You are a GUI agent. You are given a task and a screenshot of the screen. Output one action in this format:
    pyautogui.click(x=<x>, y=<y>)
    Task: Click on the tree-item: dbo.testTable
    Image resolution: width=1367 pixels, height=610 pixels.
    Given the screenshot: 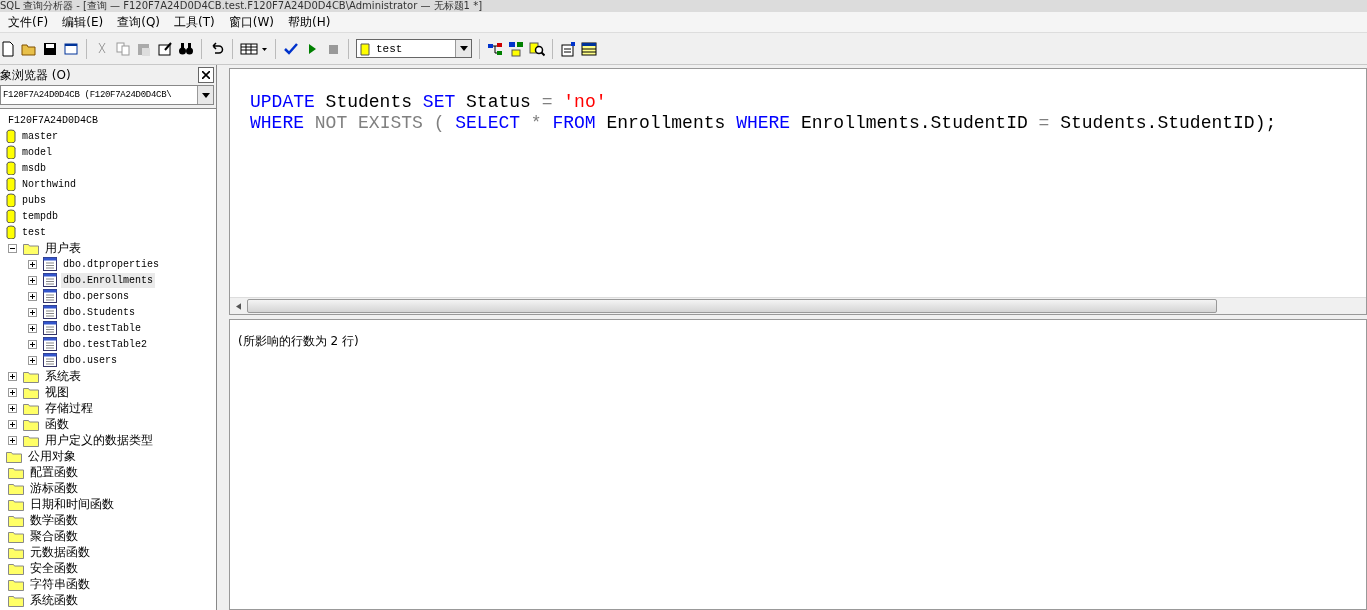 What is the action you would take?
    pyautogui.click(x=102, y=328)
    